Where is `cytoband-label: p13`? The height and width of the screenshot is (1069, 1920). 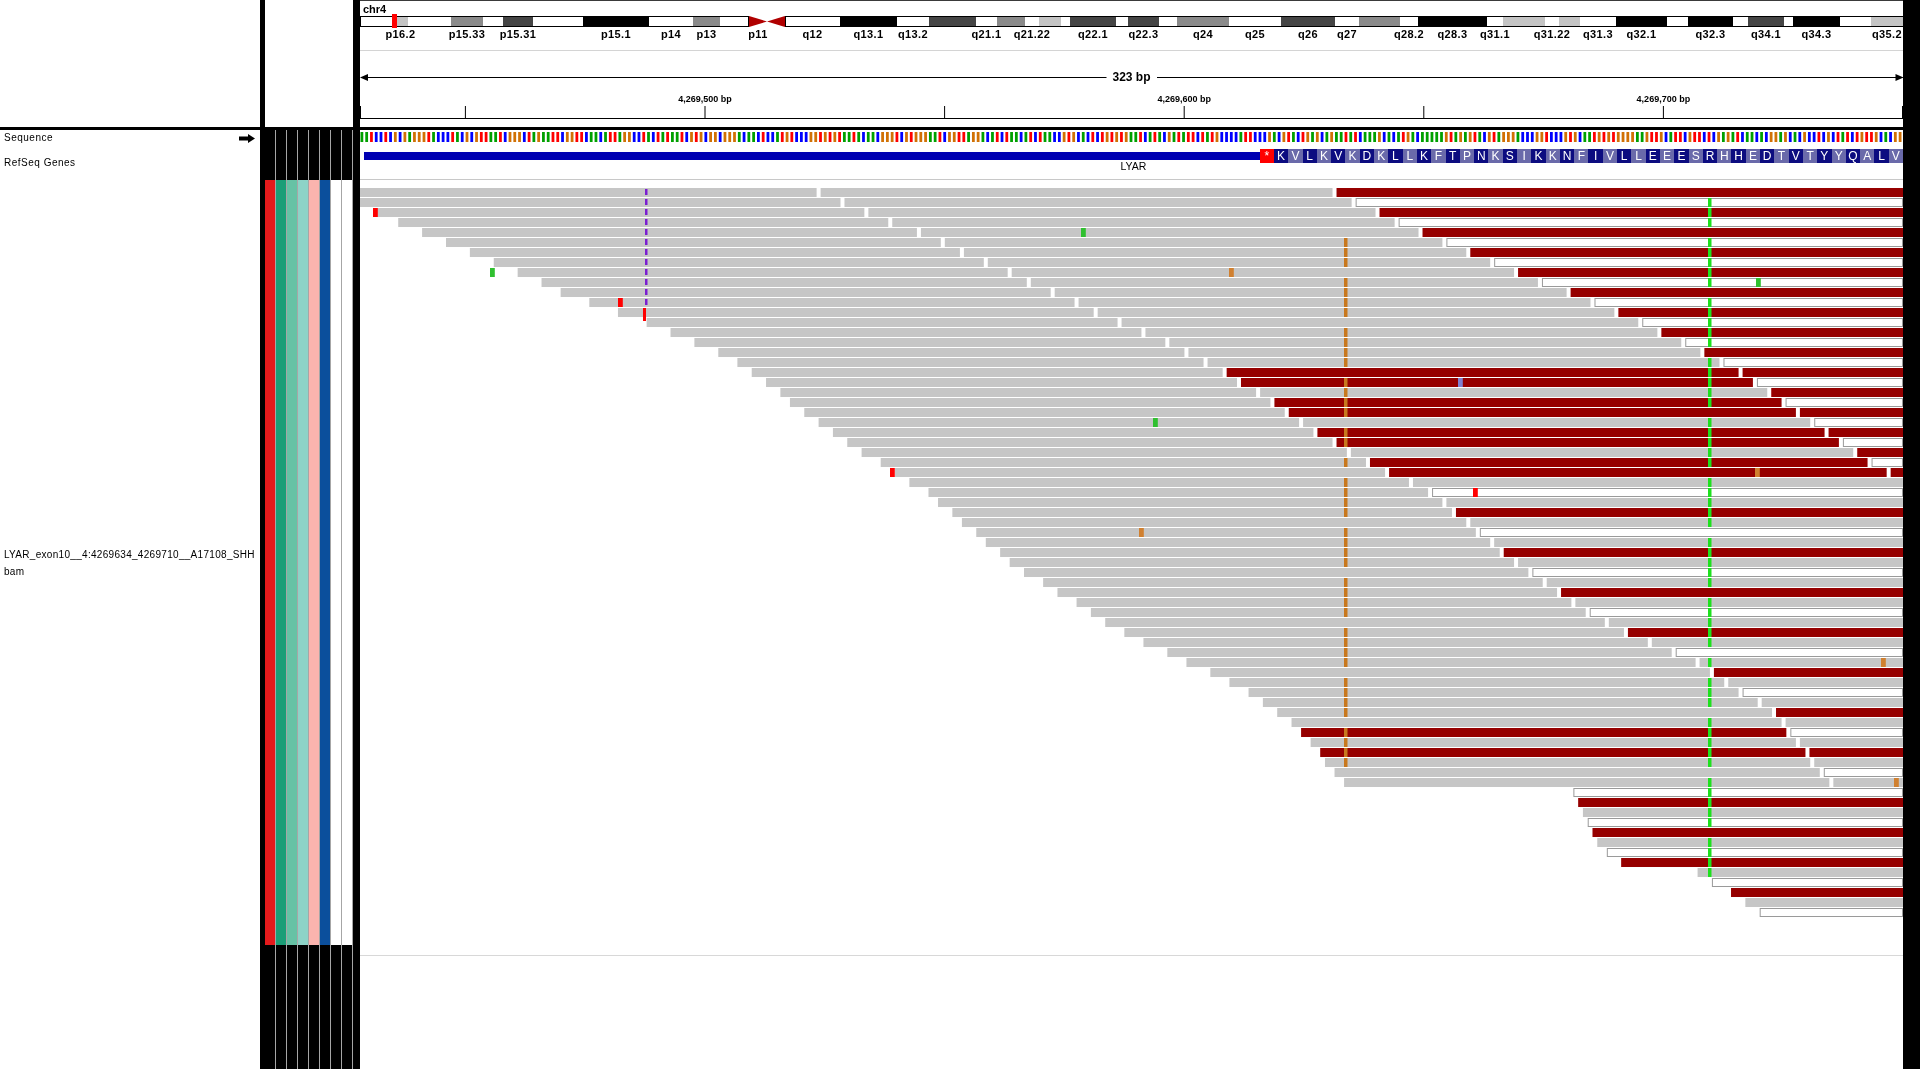 cytoband-label: p13 is located at coordinates (706, 34).